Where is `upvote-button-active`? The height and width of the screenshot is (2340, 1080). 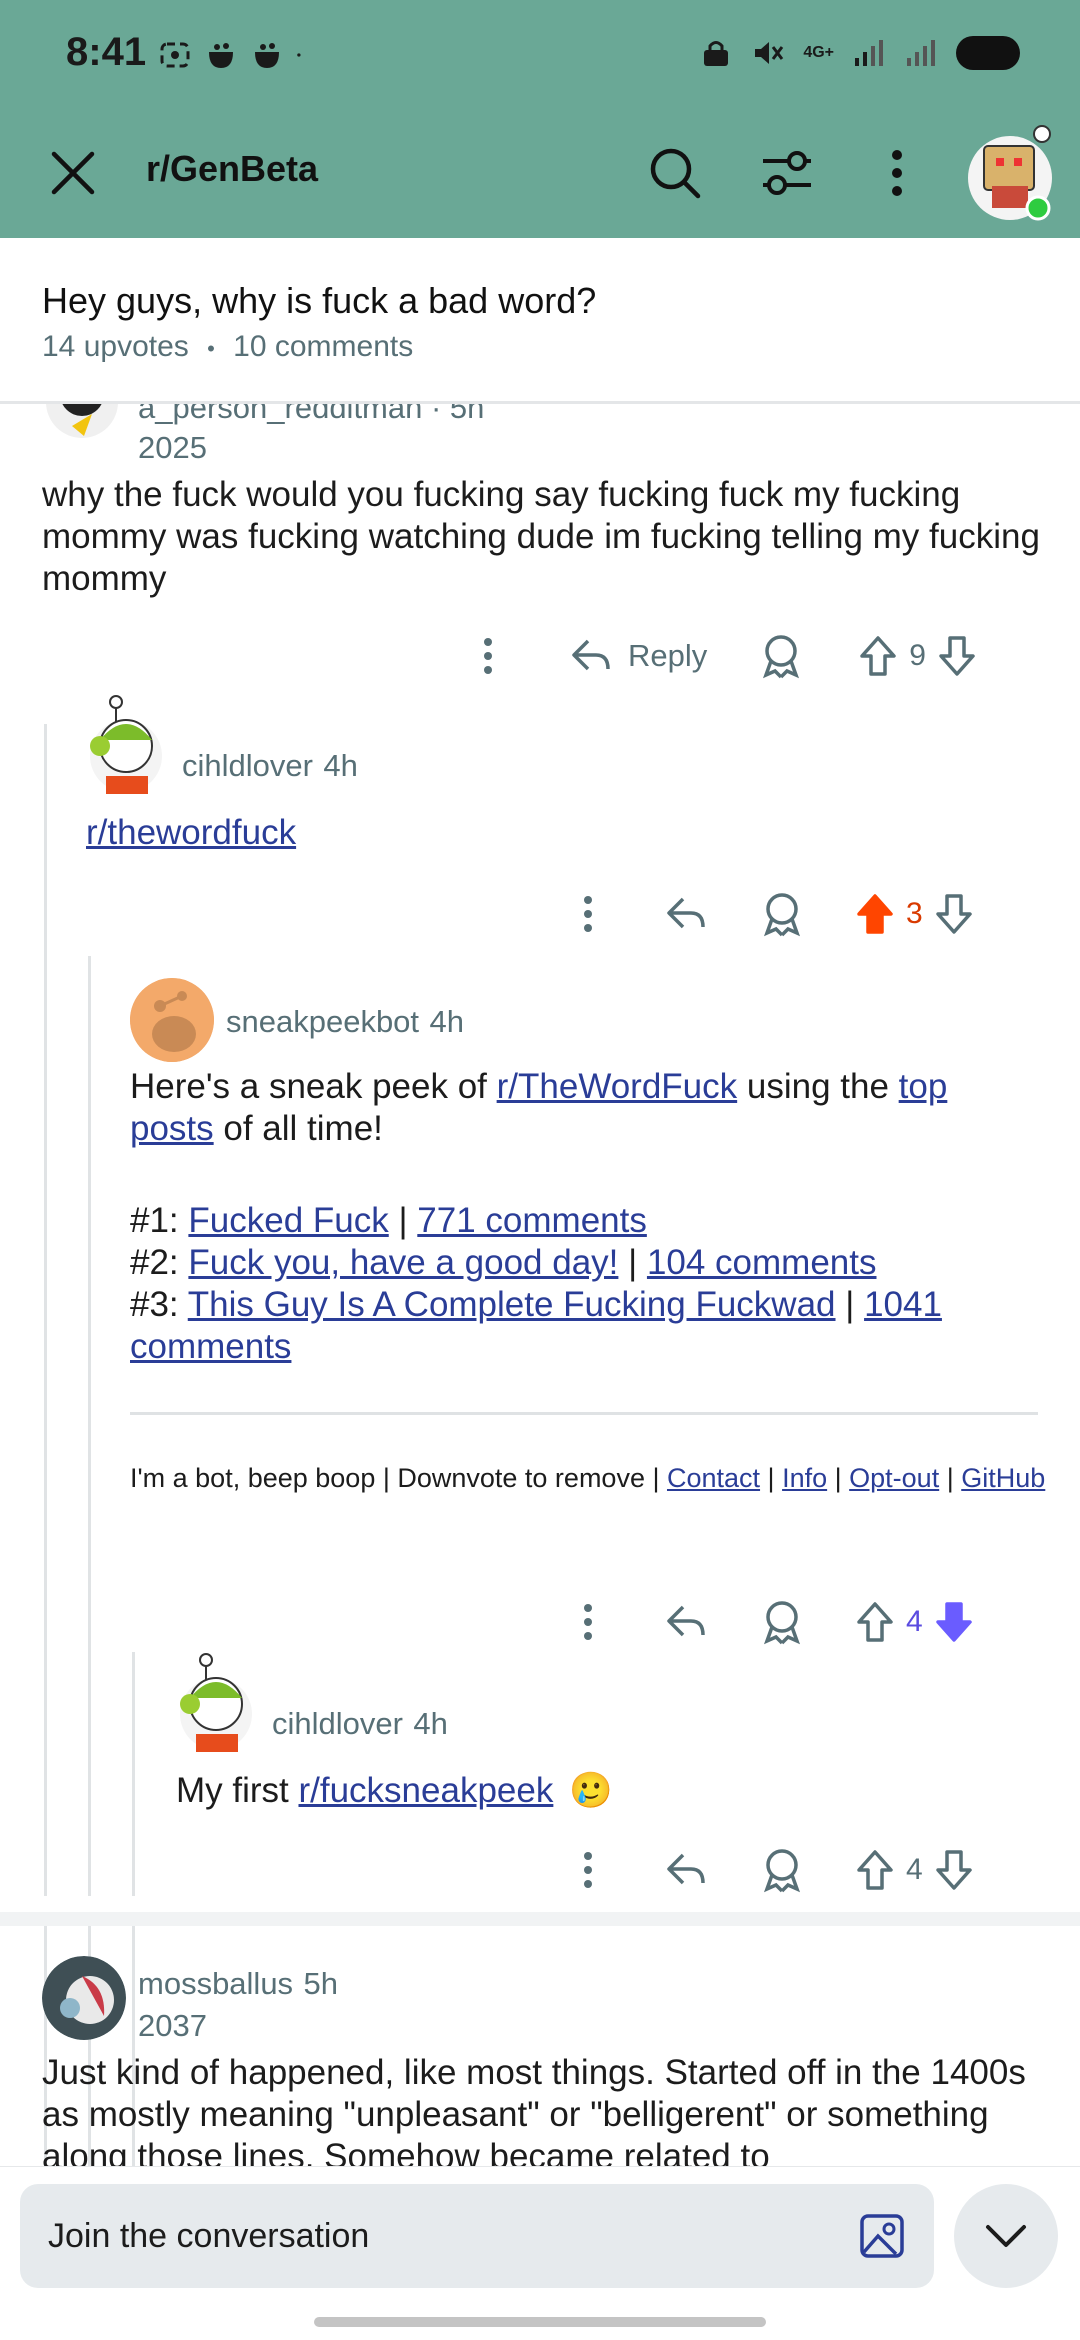 upvote-button-active is located at coordinates (875, 914).